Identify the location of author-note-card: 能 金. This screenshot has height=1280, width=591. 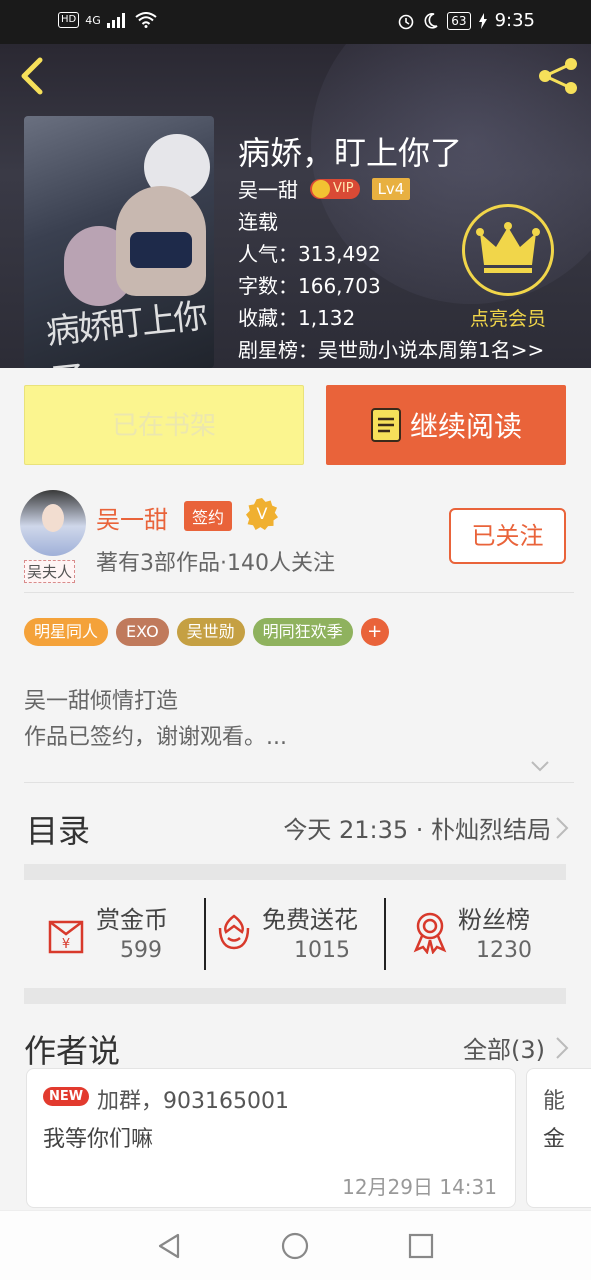
(558, 1138).